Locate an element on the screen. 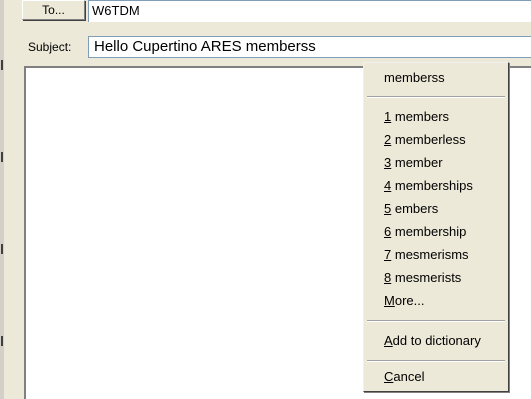 The height and width of the screenshot is (399, 531). subject-field: Hello Cupertino ARES memberss is located at coordinates (309, 47).